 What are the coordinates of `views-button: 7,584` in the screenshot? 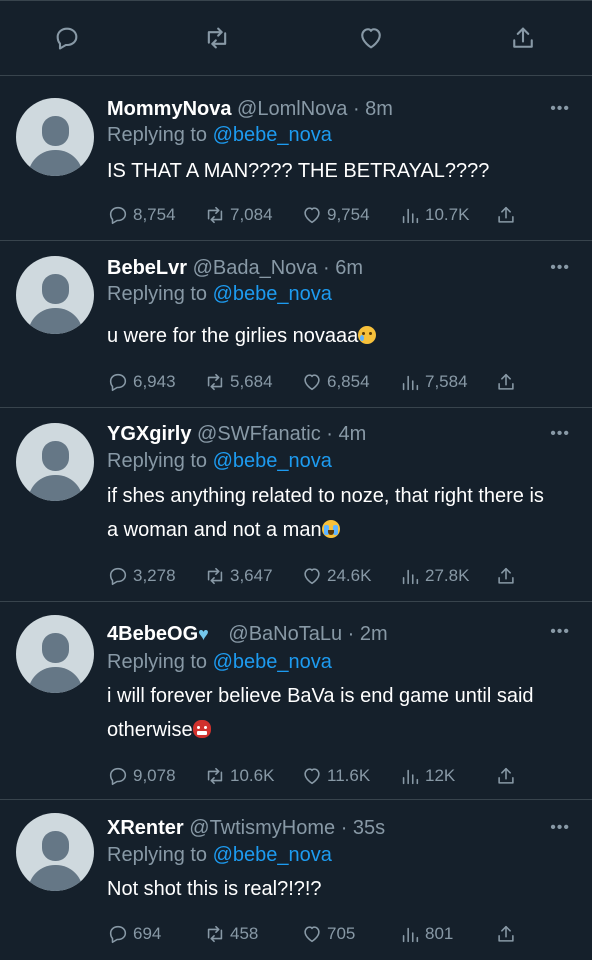 It's located at (433, 382).